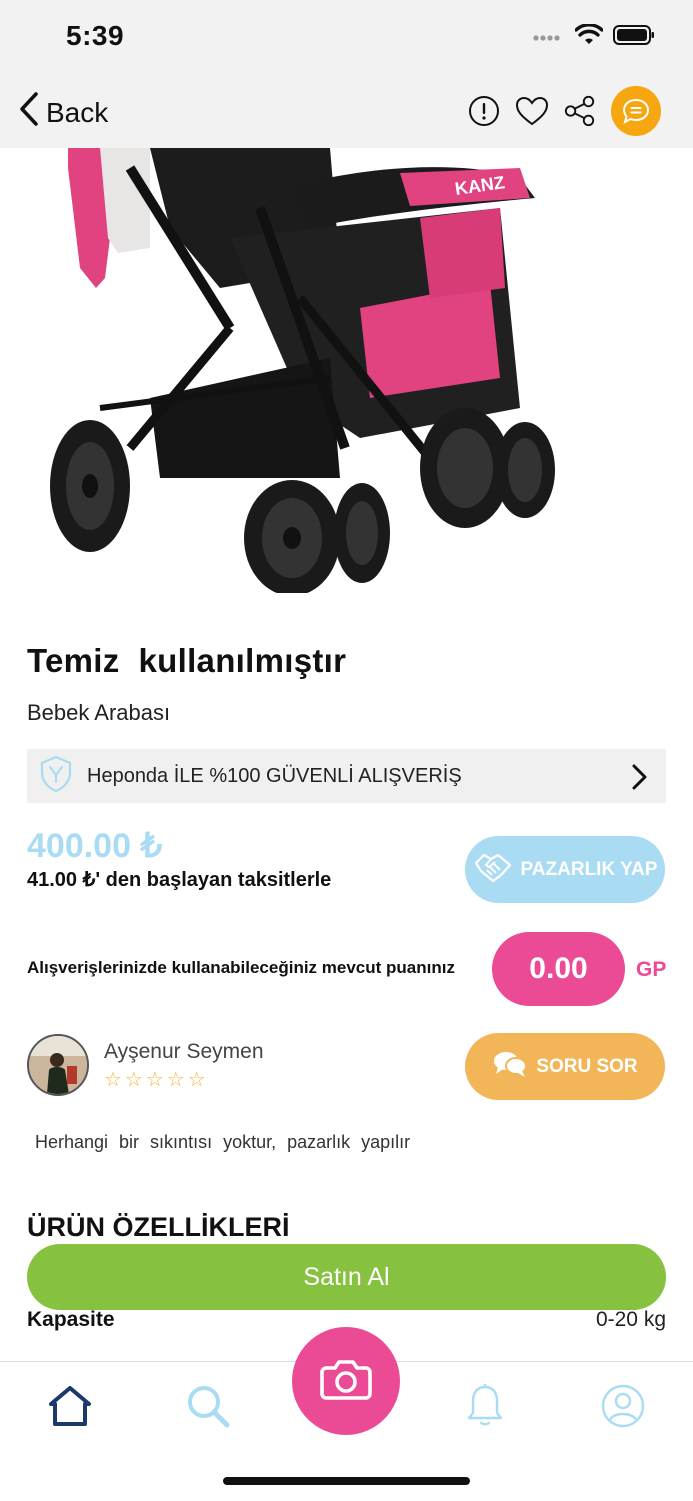  Describe the element at coordinates (362, 533) in the screenshot. I see `wheel-front-left` at that location.